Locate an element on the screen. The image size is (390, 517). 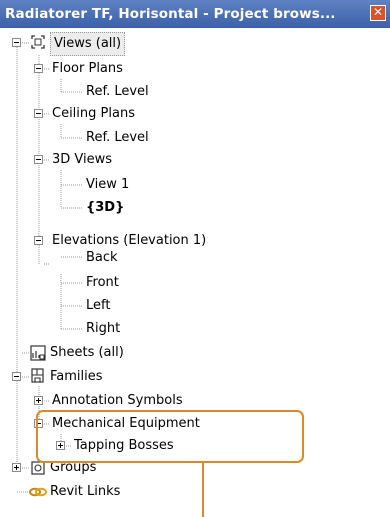
tree-item-label: View 1 is located at coordinates (108, 184).